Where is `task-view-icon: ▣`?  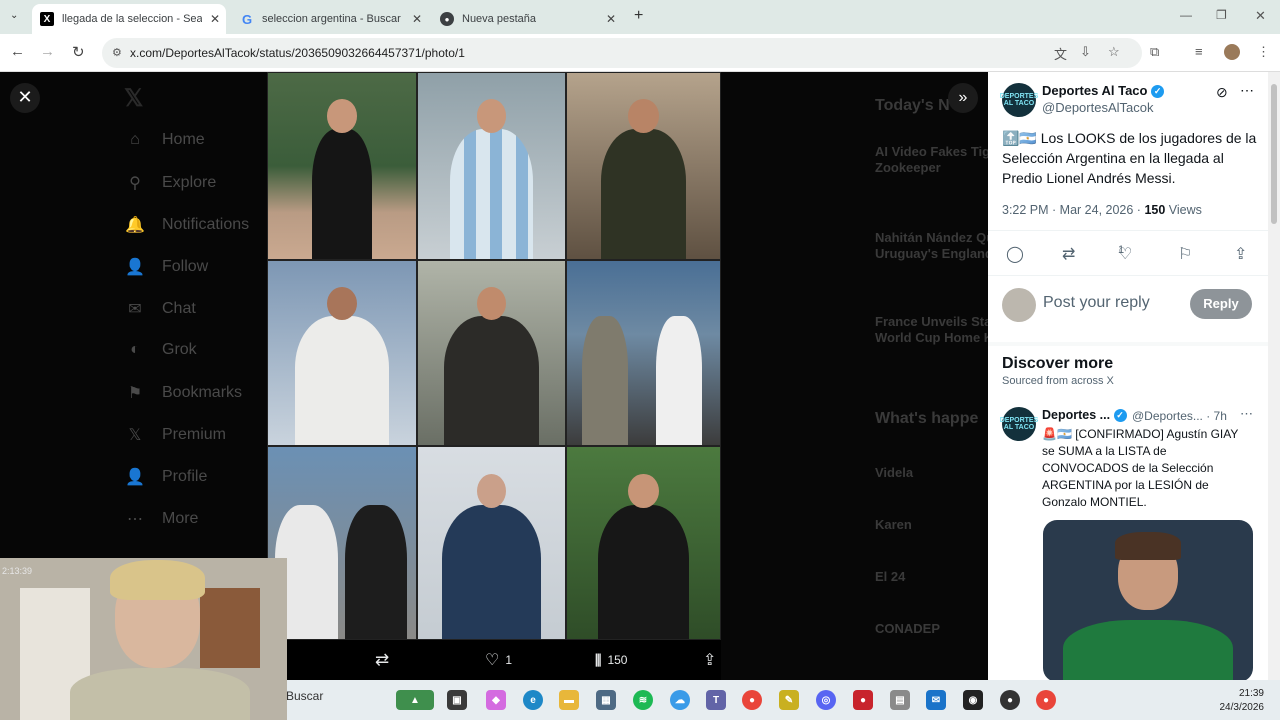 task-view-icon: ▣ is located at coordinates (457, 700).